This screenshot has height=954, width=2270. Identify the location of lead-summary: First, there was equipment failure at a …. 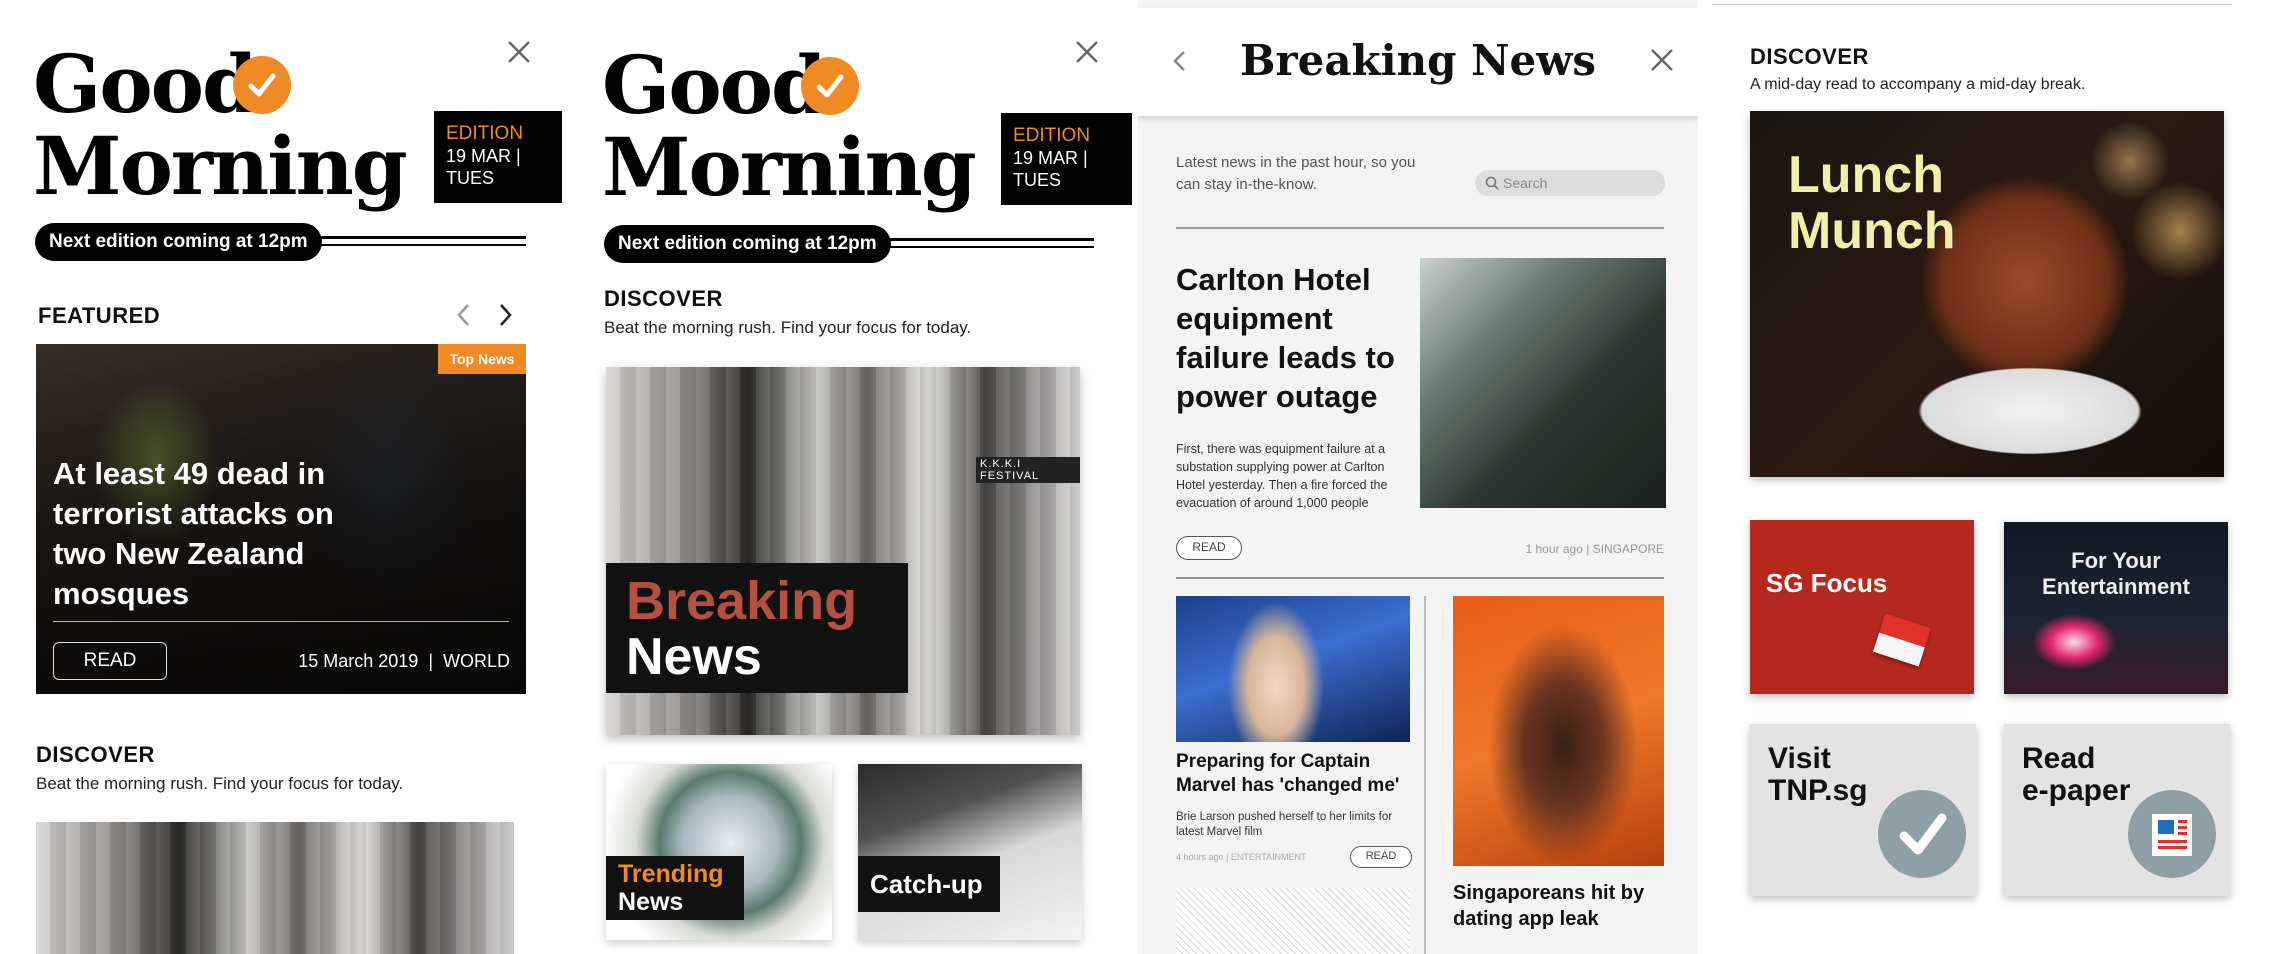
(1282, 476).